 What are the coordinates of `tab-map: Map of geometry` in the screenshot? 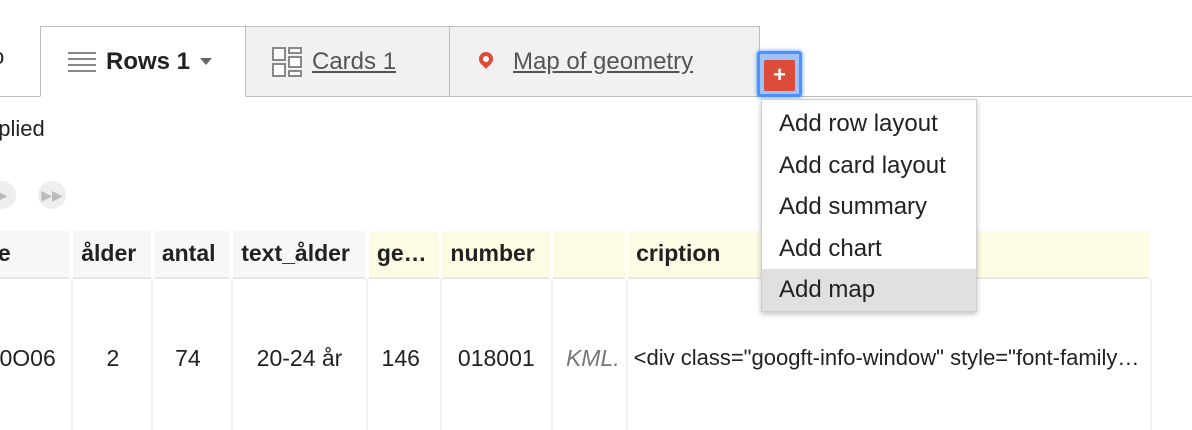 It's located at (604, 61).